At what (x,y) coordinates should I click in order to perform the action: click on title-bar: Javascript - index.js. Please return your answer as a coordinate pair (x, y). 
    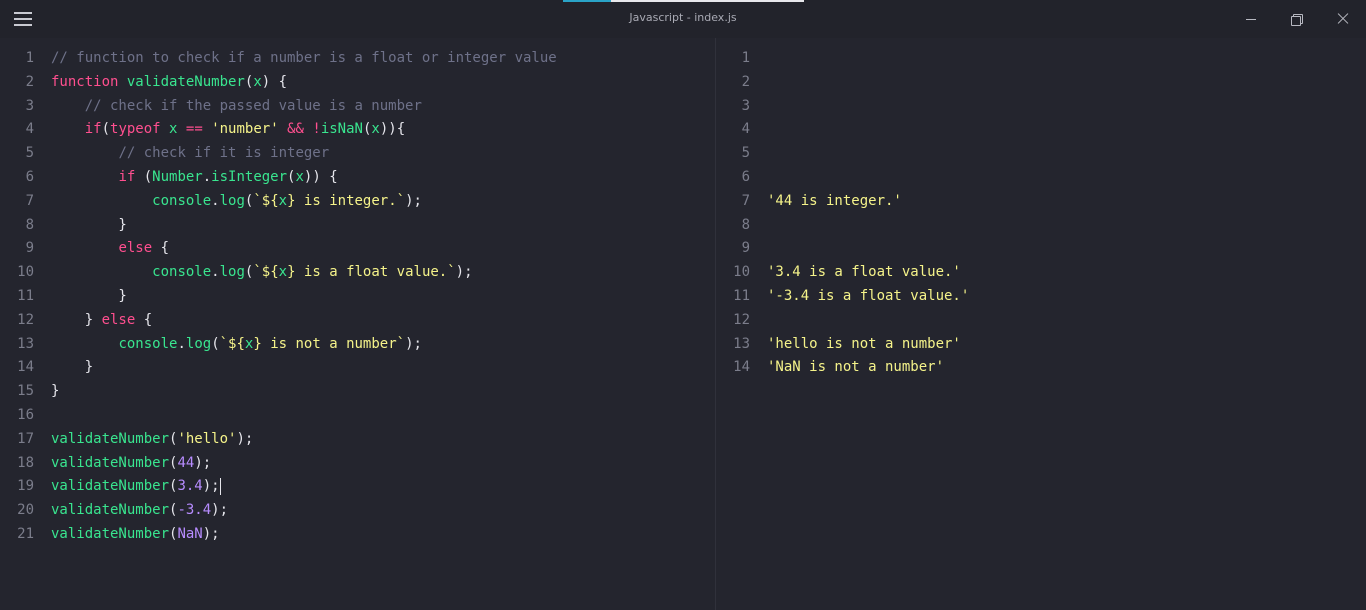
    Looking at the image, I should click on (683, 19).